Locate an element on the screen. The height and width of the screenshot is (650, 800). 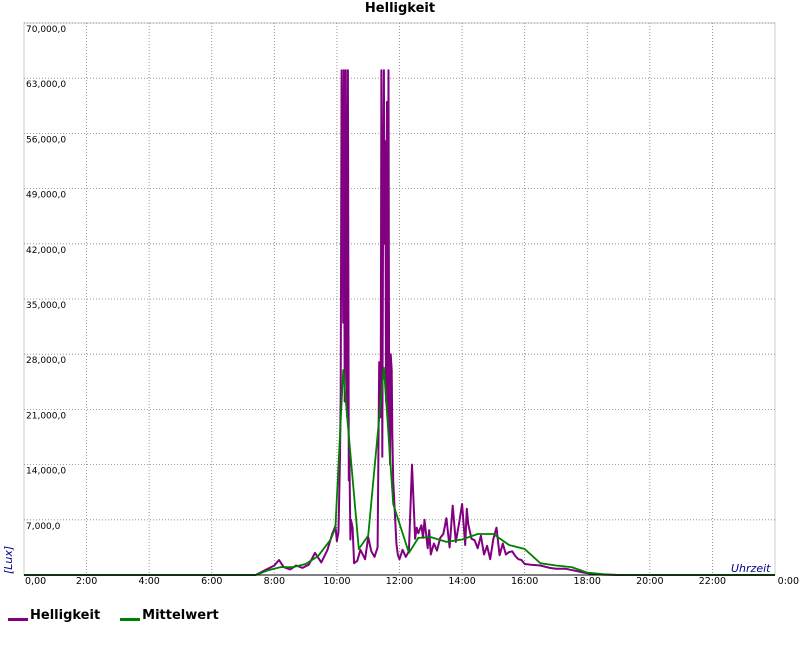
legend-label-mittelwert: Mittelwert is located at coordinates (180, 615).